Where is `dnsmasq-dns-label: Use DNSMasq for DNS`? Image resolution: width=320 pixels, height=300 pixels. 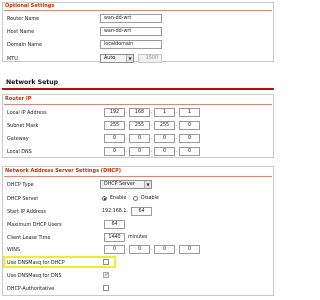 dnsmasq-dns-label: Use DNSMasq for DNS is located at coordinates (34, 276).